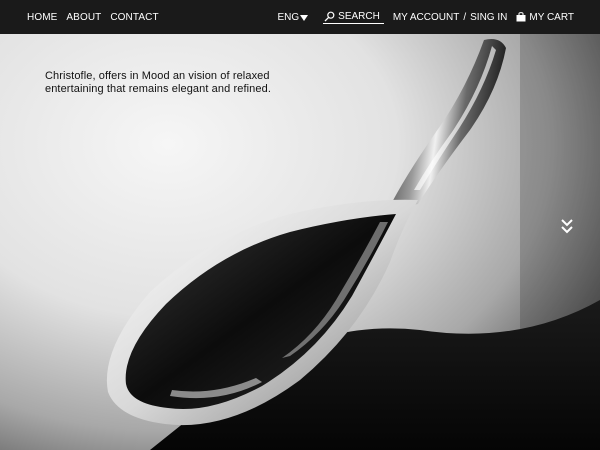 Image resolution: width=600 pixels, height=450 pixels. Describe the element at coordinates (329, 16) in the screenshot. I see `magnifier-icon` at that location.